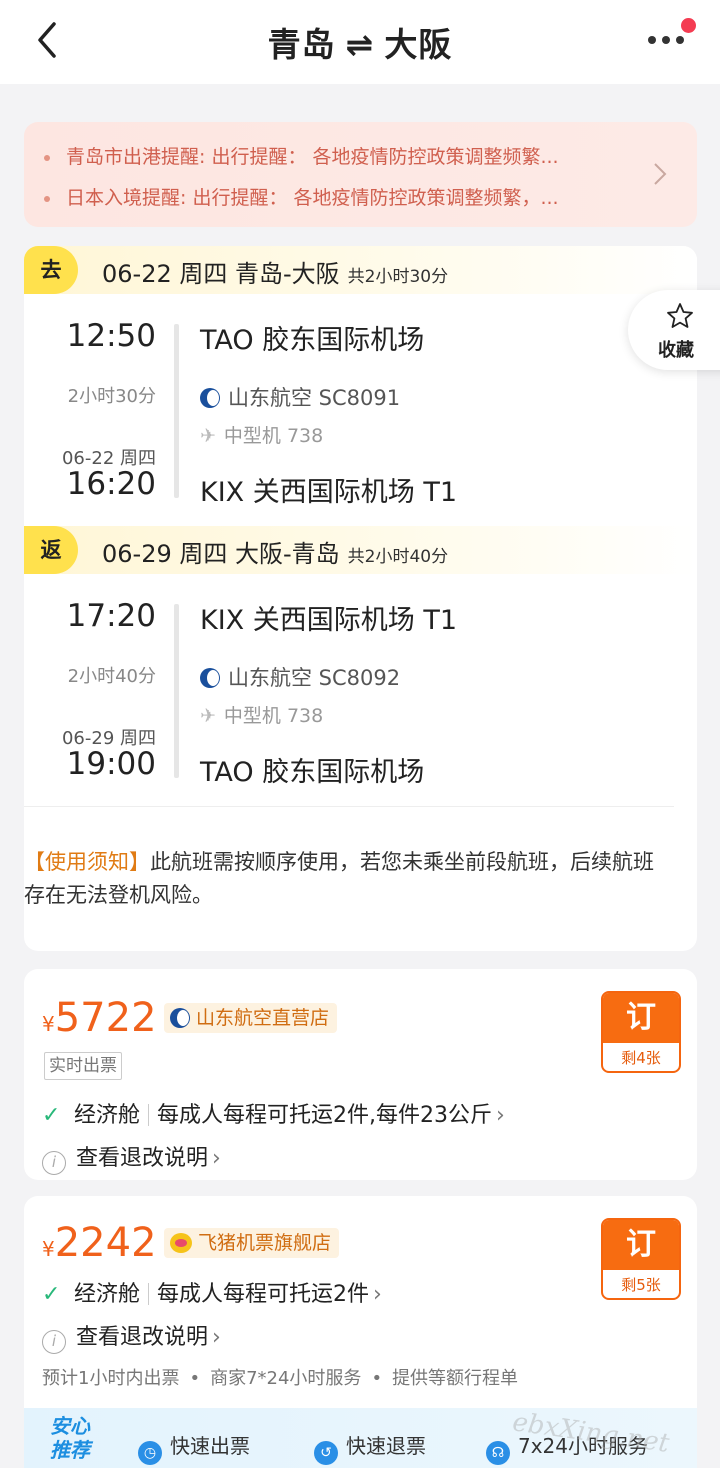  What do you see at coordinates (676, 350) in the screenshot?
I see `favorite-label: 收藏` at bounding box center [676, 350].